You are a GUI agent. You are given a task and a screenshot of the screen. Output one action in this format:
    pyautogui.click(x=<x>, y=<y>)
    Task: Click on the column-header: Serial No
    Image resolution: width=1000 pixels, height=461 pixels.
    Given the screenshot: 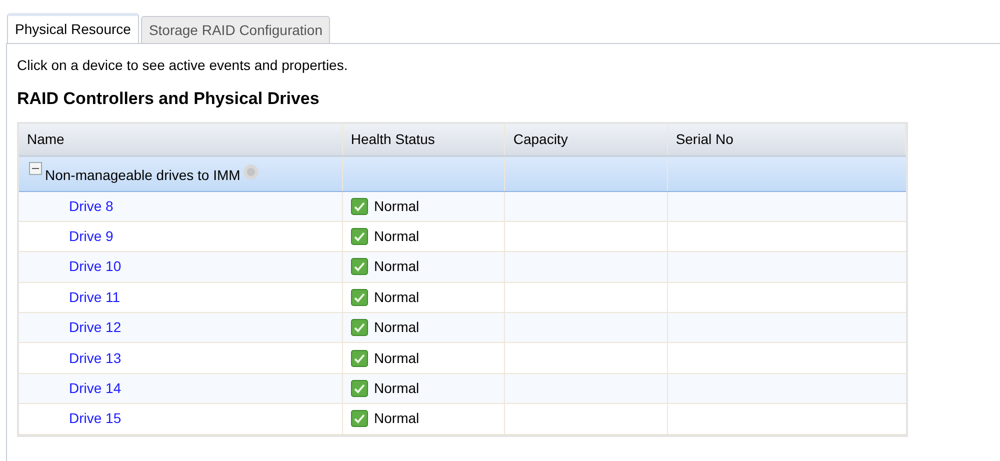 What is the action you would take?
    pyautogui.click(x=787, y=139)
    